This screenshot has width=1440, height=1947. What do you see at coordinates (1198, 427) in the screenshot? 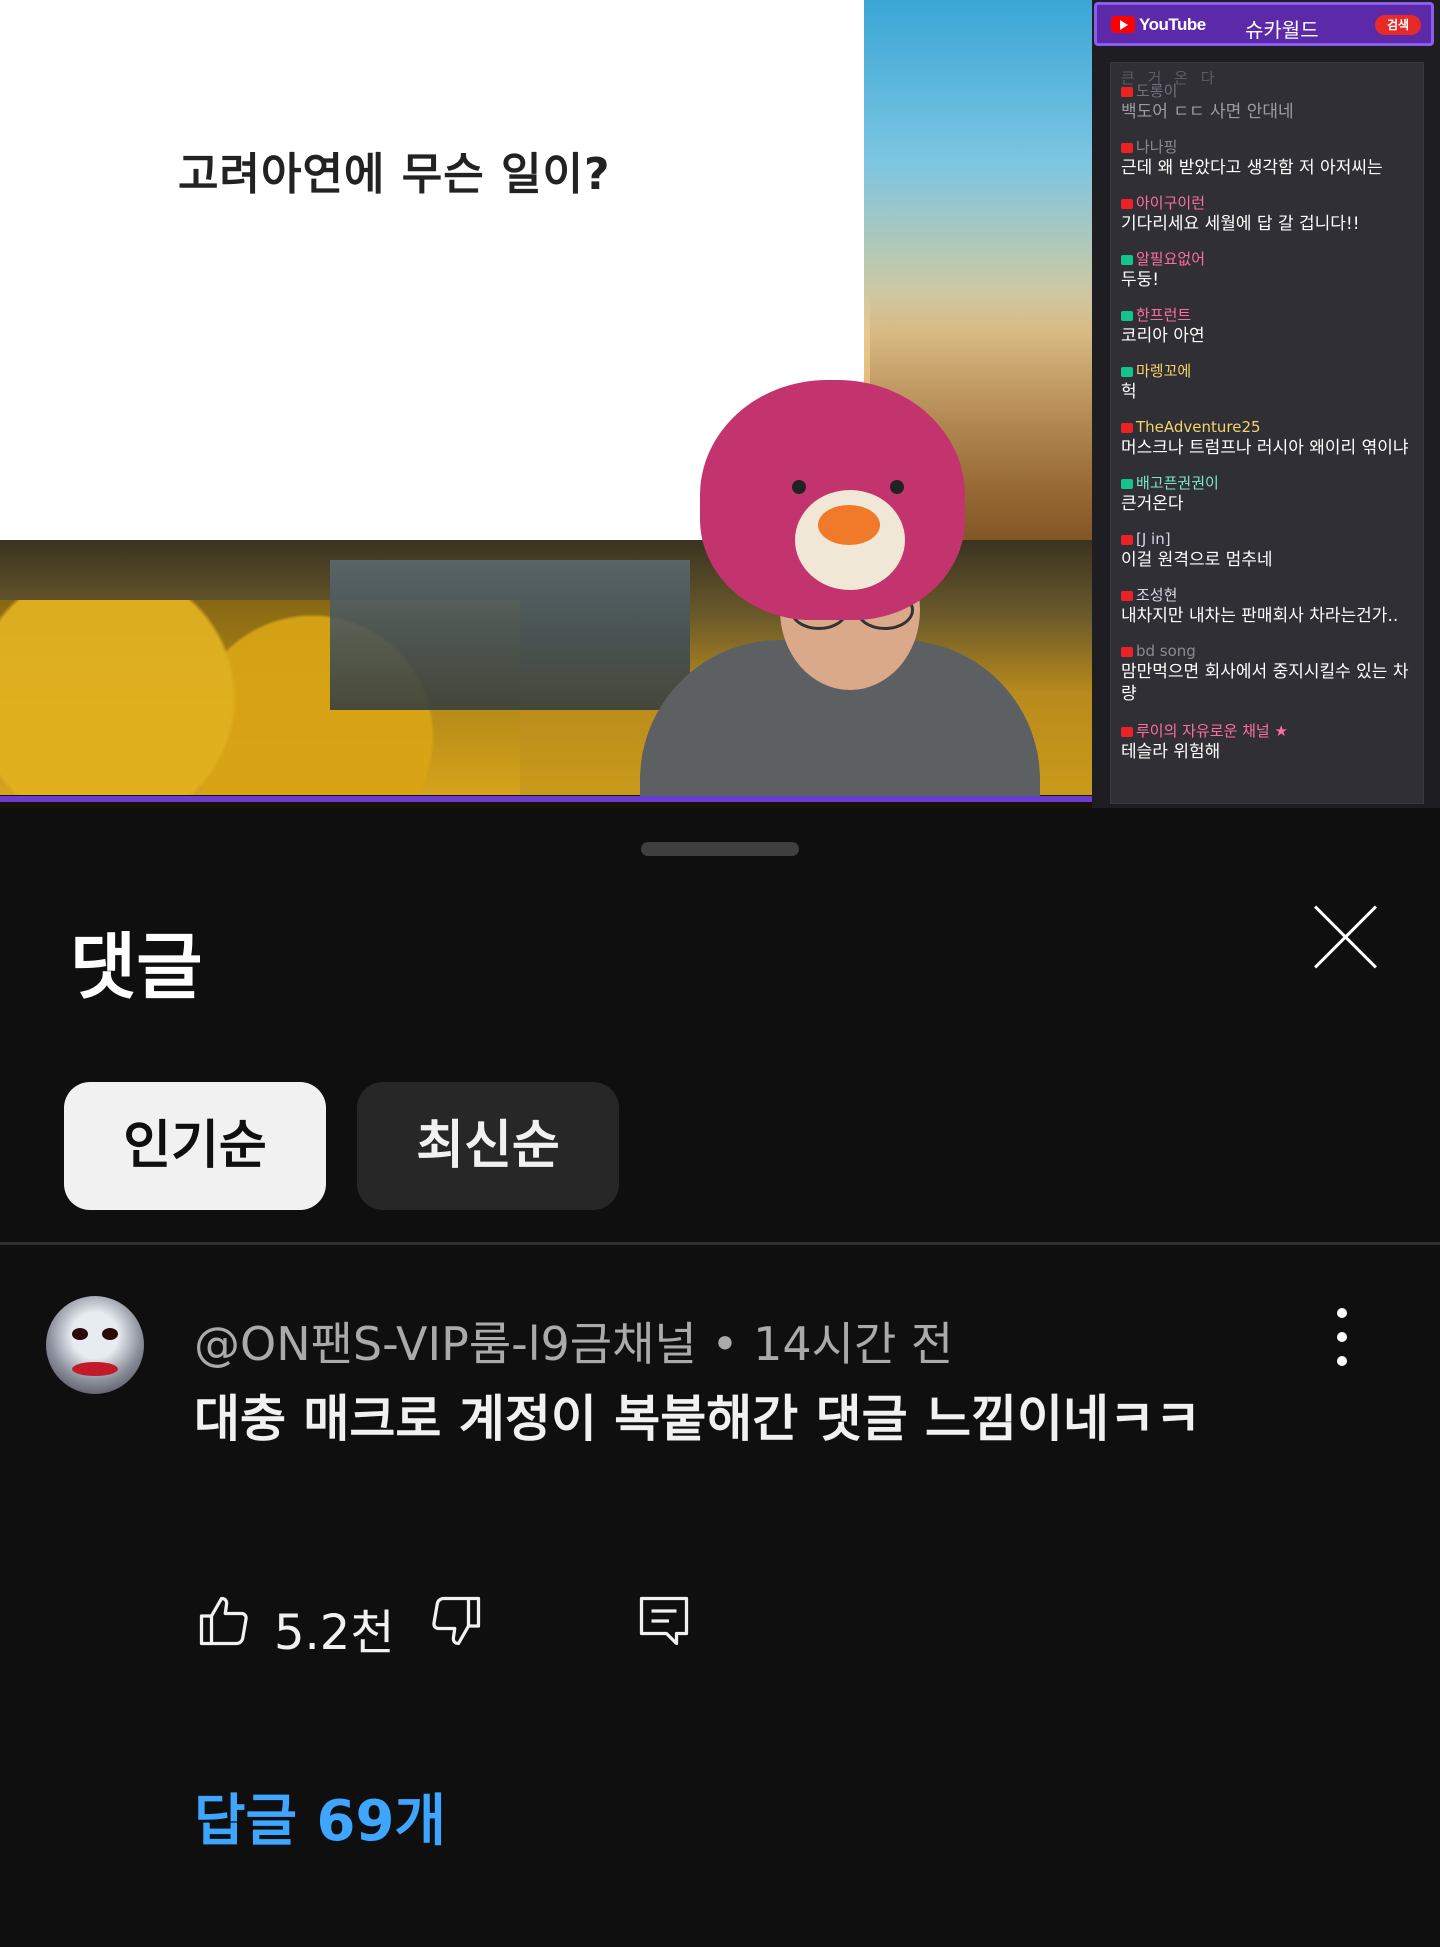
I see `chat-username: TheAdventure25` at bounding box center [1198, 427].